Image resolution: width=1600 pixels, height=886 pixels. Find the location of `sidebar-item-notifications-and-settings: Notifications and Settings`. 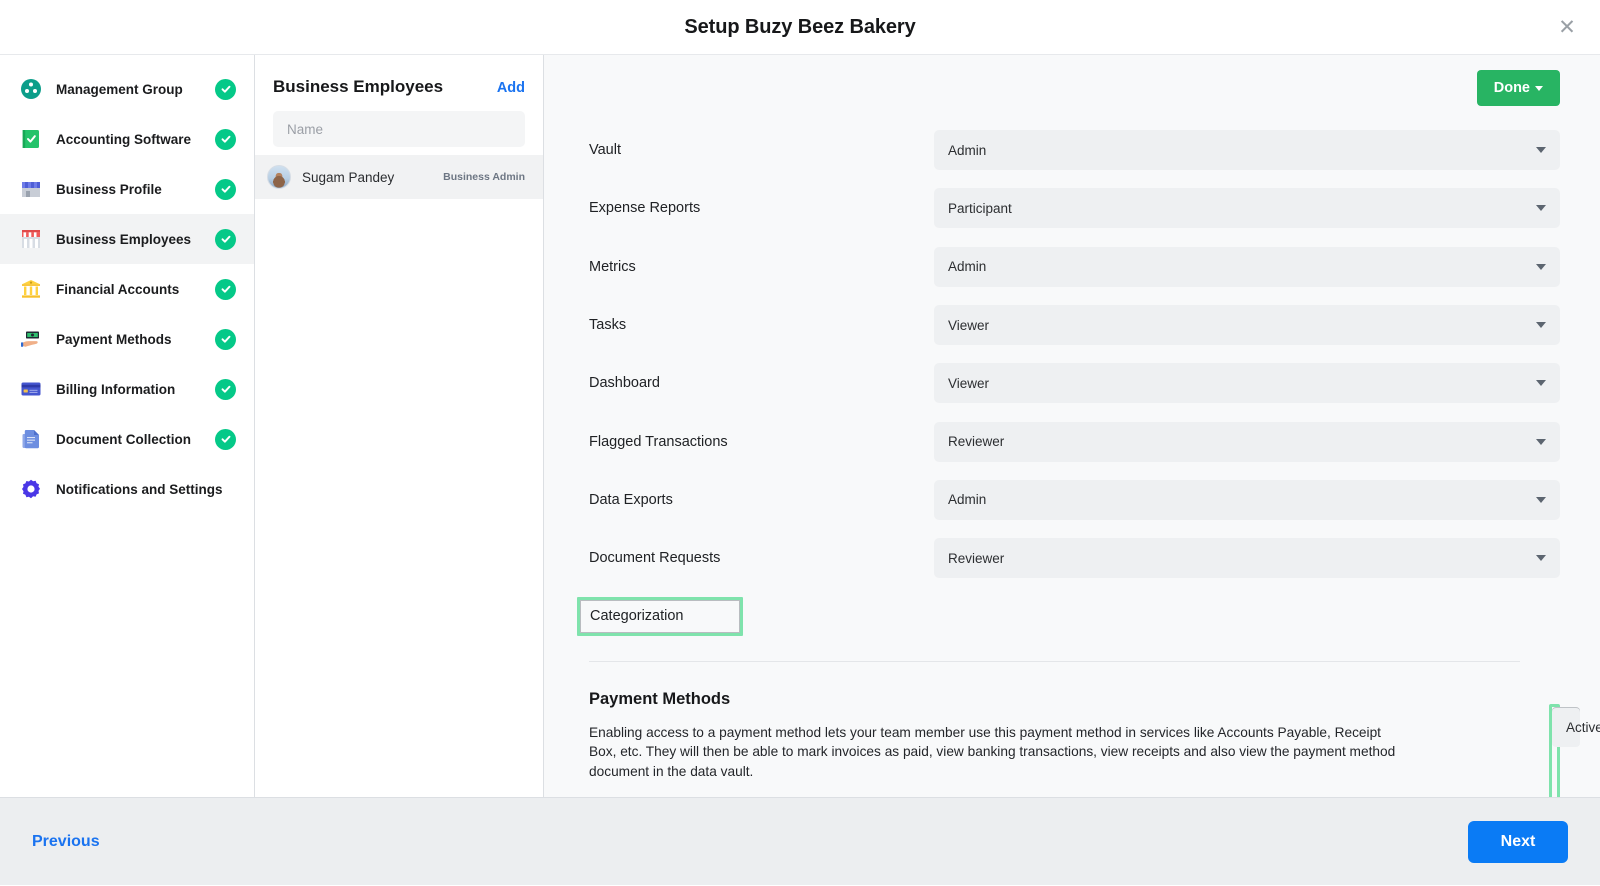

sidebar-item-notifications-and-settings: Notifications and Settings is located at coordinates (127, 489).